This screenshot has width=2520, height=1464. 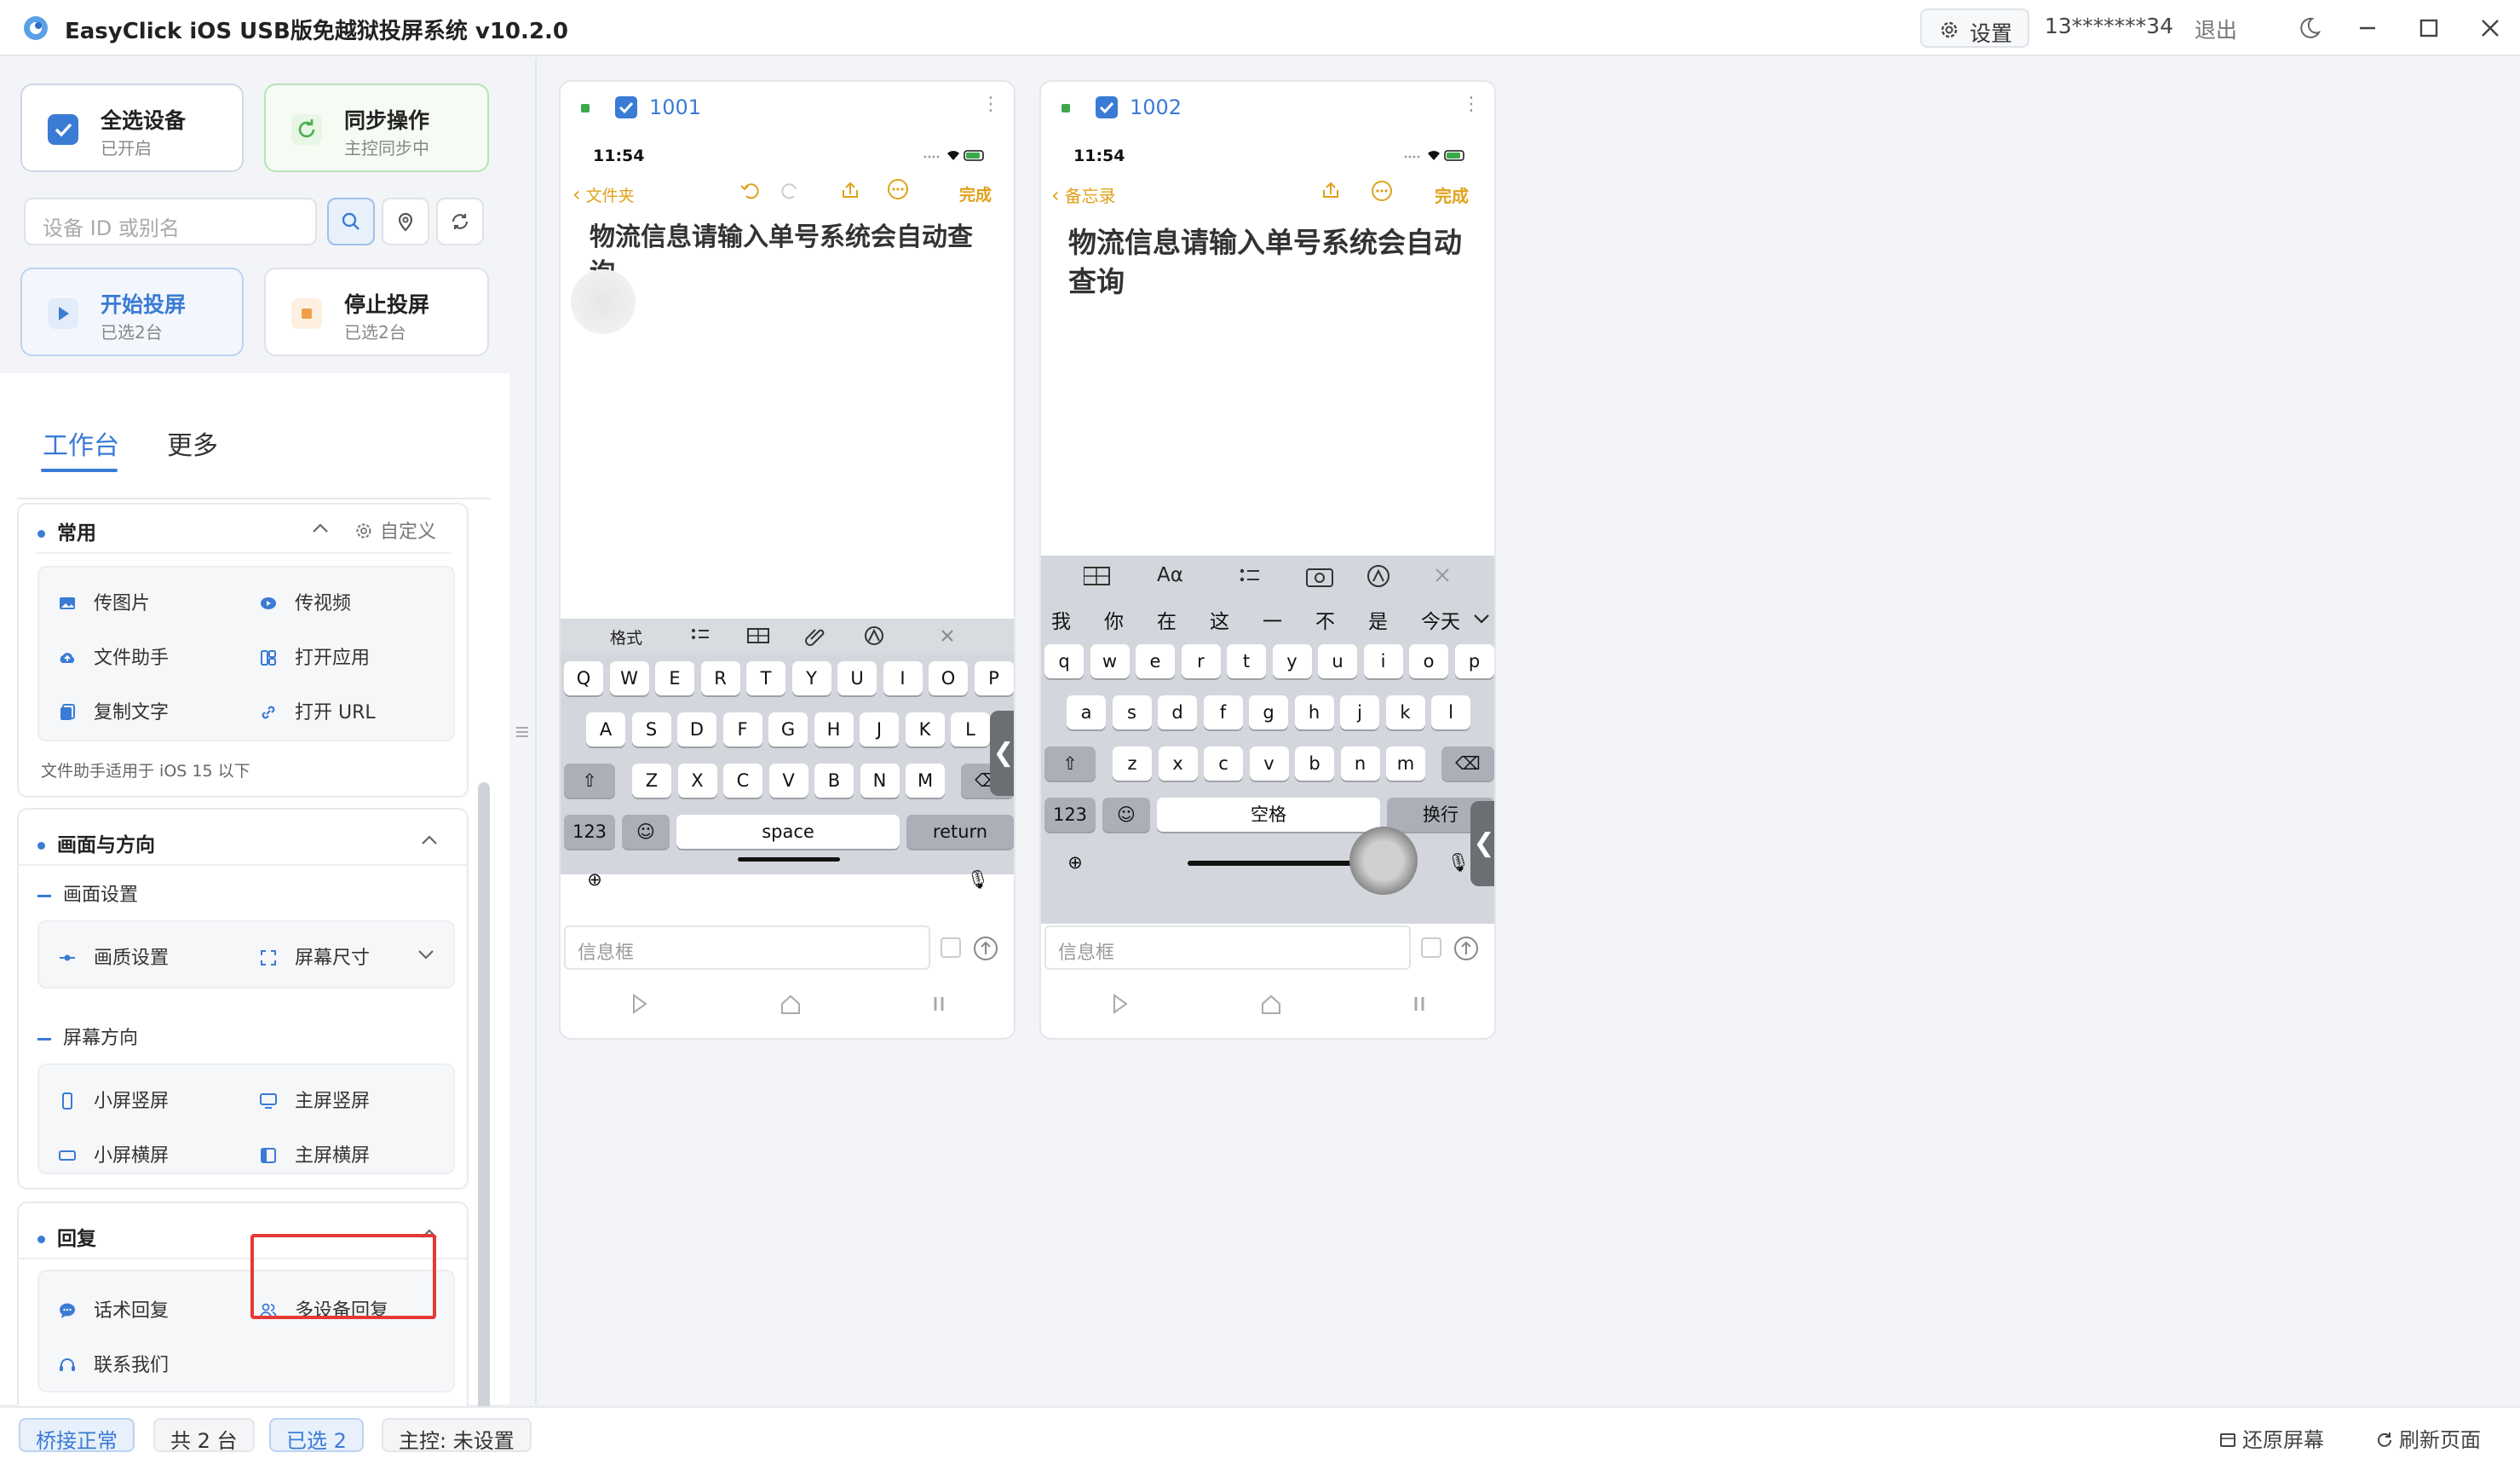 What do you see at coordinates (114, 1363) in the screenshot?
I see `contact-us-item: 联系我们` at bounding box center [114, 1363].